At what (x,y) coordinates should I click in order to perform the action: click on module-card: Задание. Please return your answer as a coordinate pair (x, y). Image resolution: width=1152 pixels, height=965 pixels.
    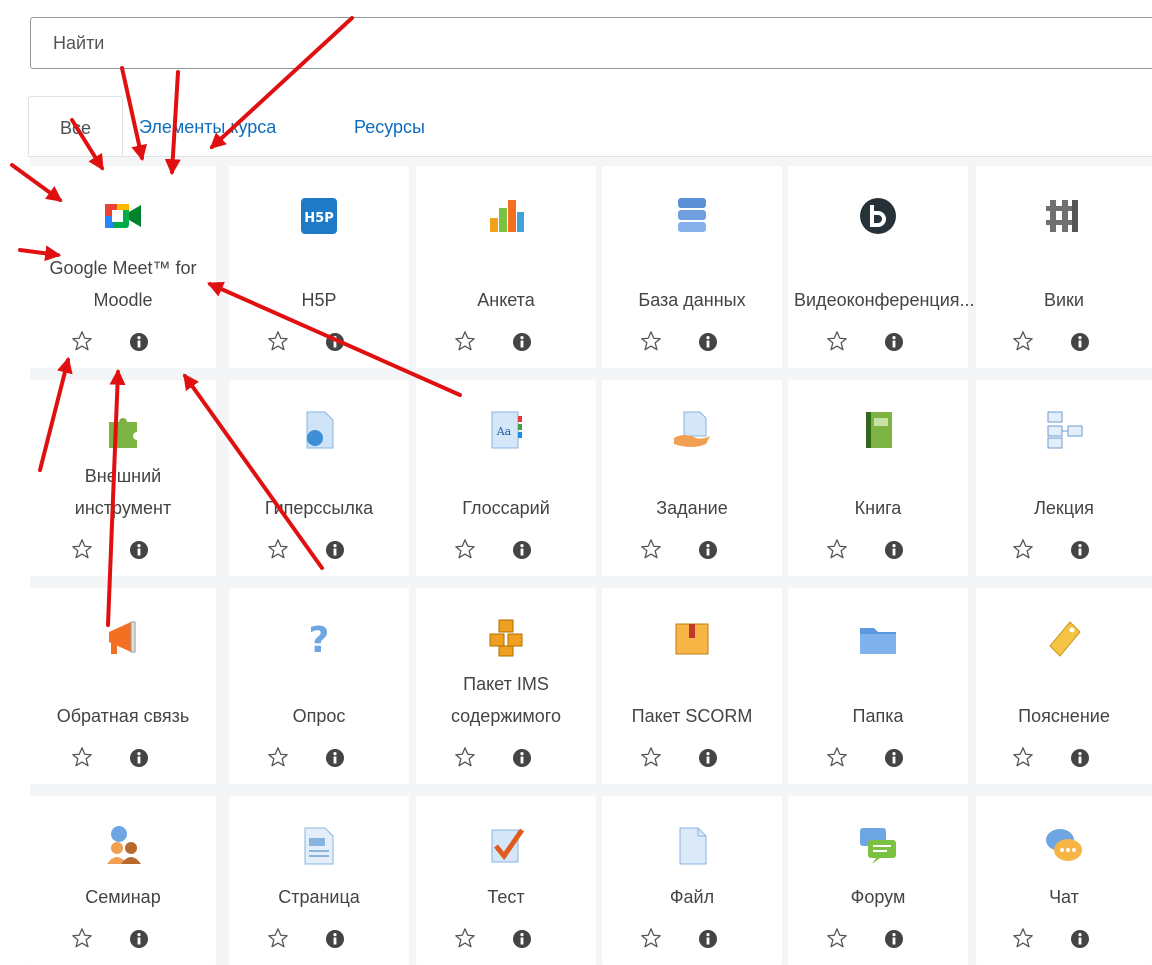
    Looking at the image, I should click on (692, 478).